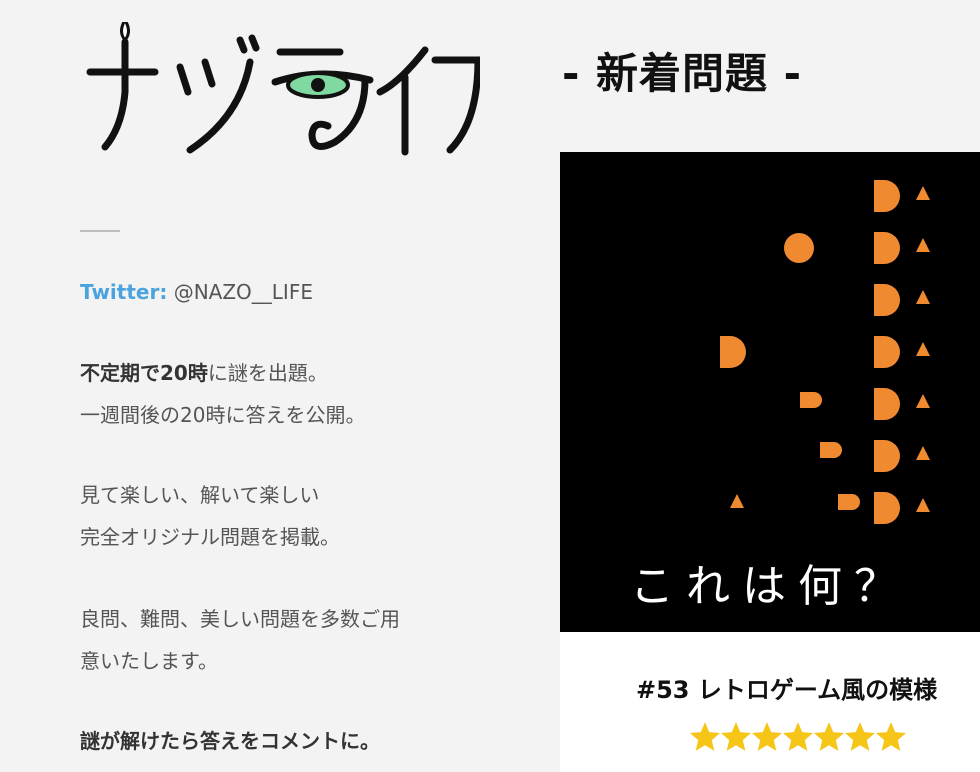 The width and height of the screenshot is (980, 772). Describe the element at coordinates (280, 92) in the screenshot. I see `site-logo` at that location.